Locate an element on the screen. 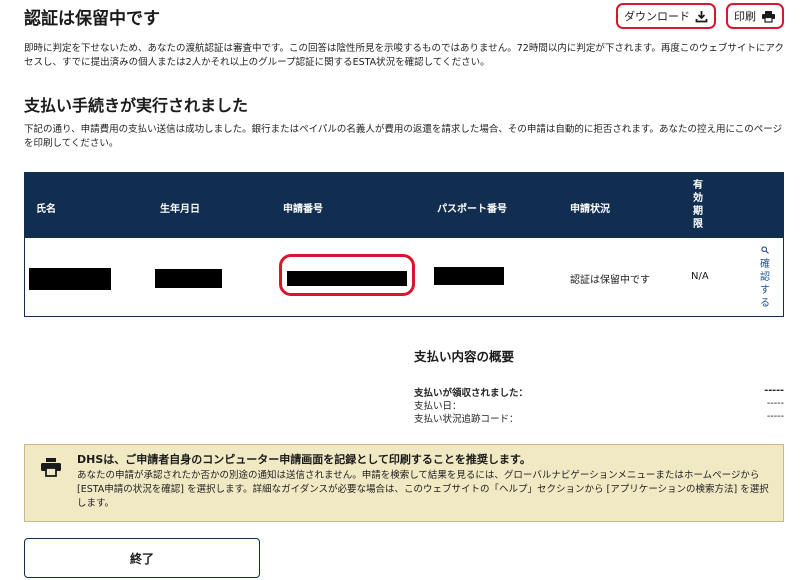 Image resolution: width=800 pixels, height=580 pixels. status-cell: 認証は保留中です is located at coordinates (610, 280).